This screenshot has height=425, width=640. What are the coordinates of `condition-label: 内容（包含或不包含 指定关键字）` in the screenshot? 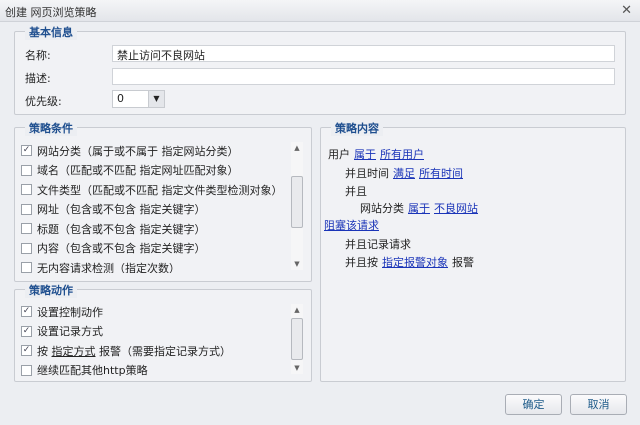 It's located at (121, 249).